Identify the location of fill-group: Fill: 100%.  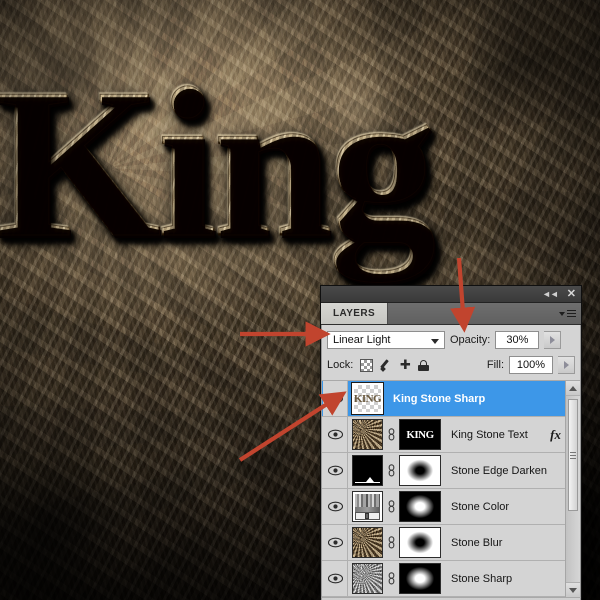
(531, 365).